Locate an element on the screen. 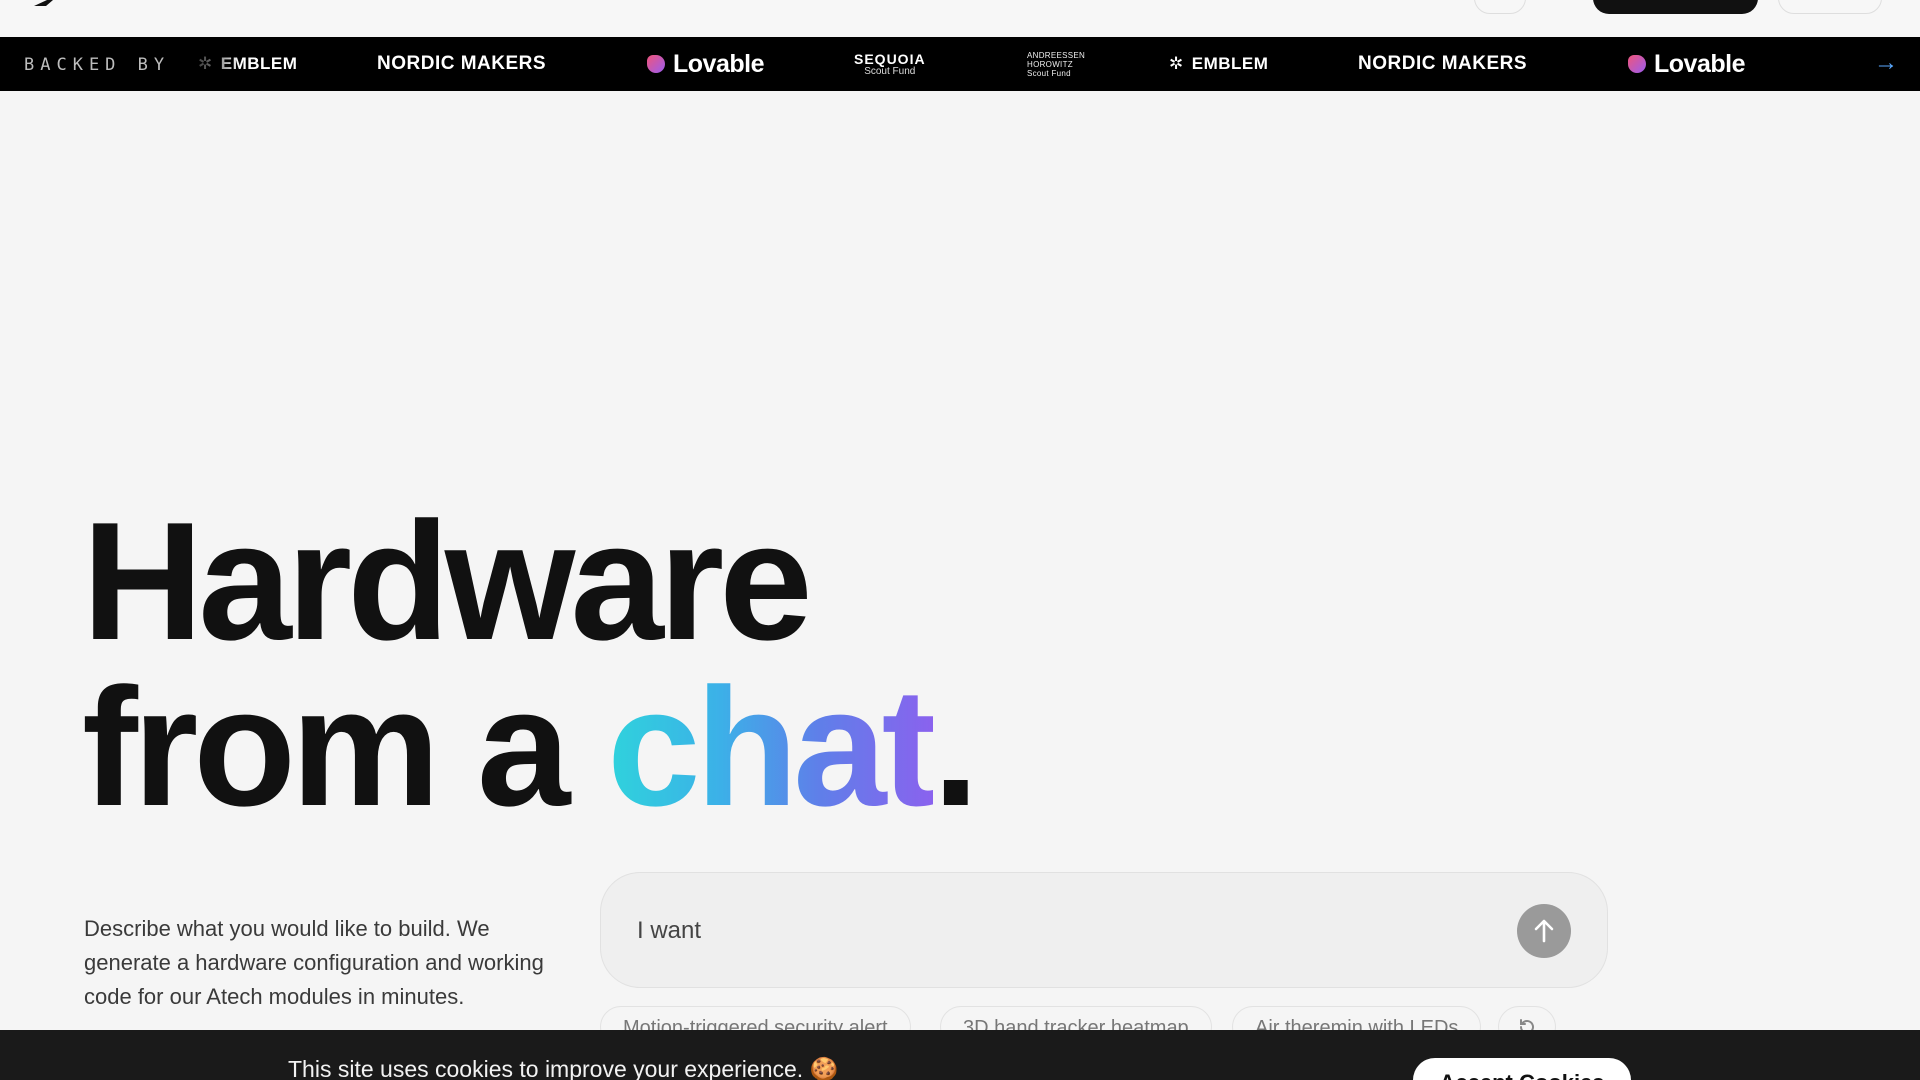  chat-prompt-box is located at coordinates (1104, 930).